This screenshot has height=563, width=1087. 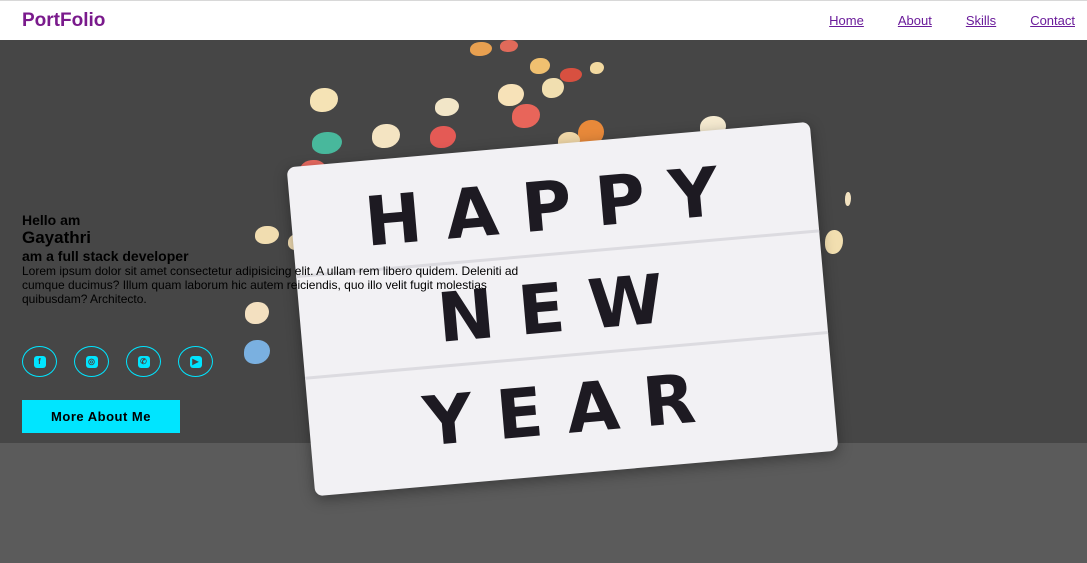 I want to click on social-links: f ◎ ✆ ▶, so click(x=117, y=361).